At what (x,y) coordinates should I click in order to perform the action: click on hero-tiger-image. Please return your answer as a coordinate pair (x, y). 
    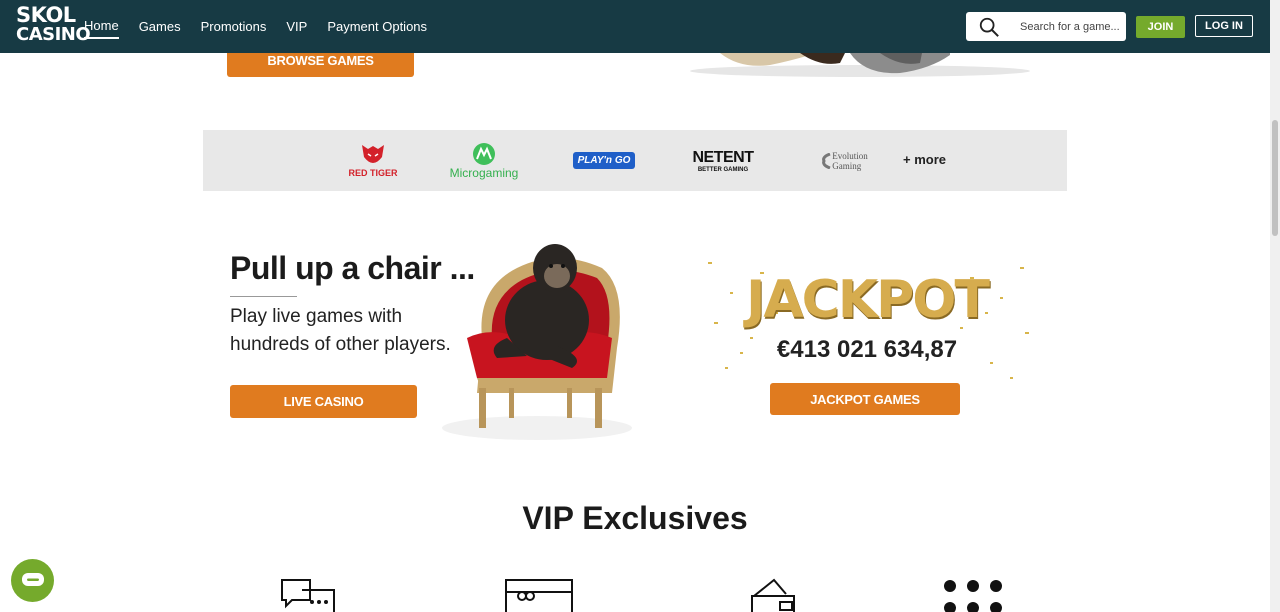
    Looking at the image, I should click on (860, 65).